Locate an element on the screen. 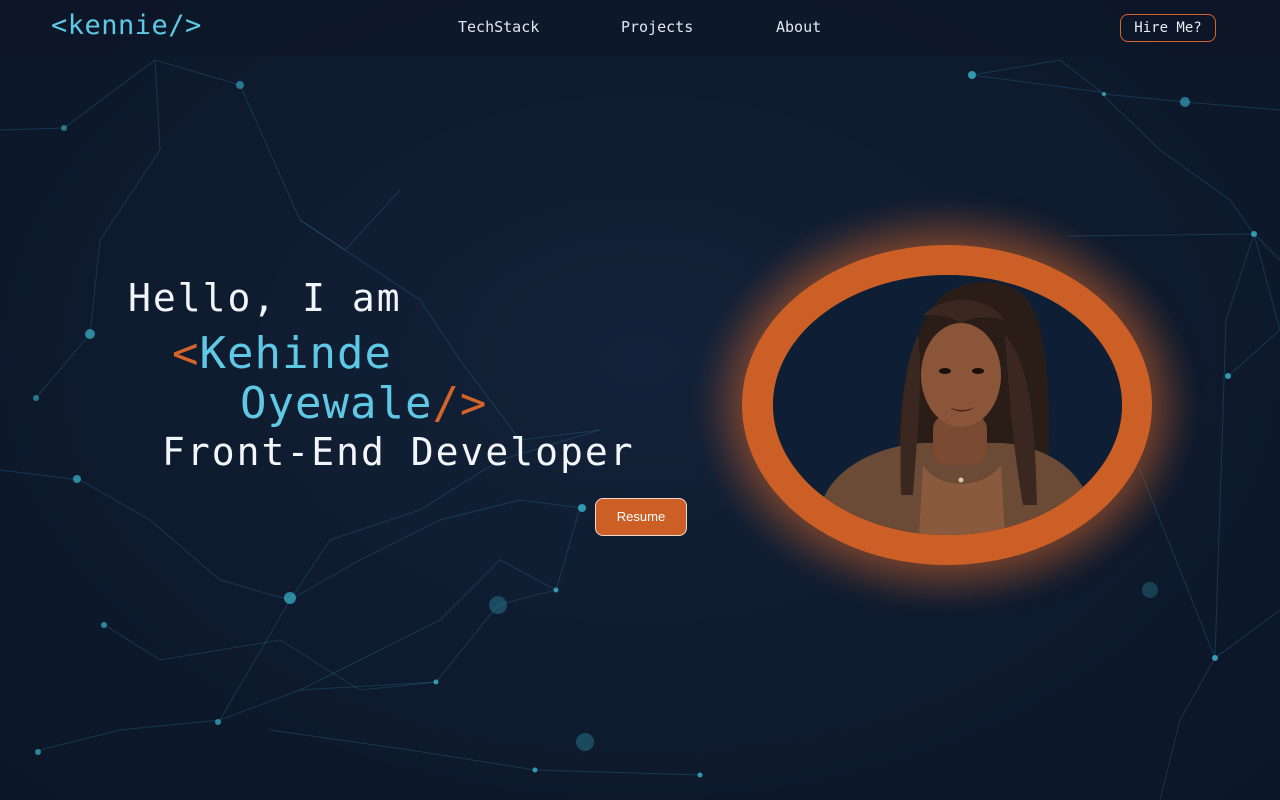  close-bracket: /> is located at coordinates (460, 403).